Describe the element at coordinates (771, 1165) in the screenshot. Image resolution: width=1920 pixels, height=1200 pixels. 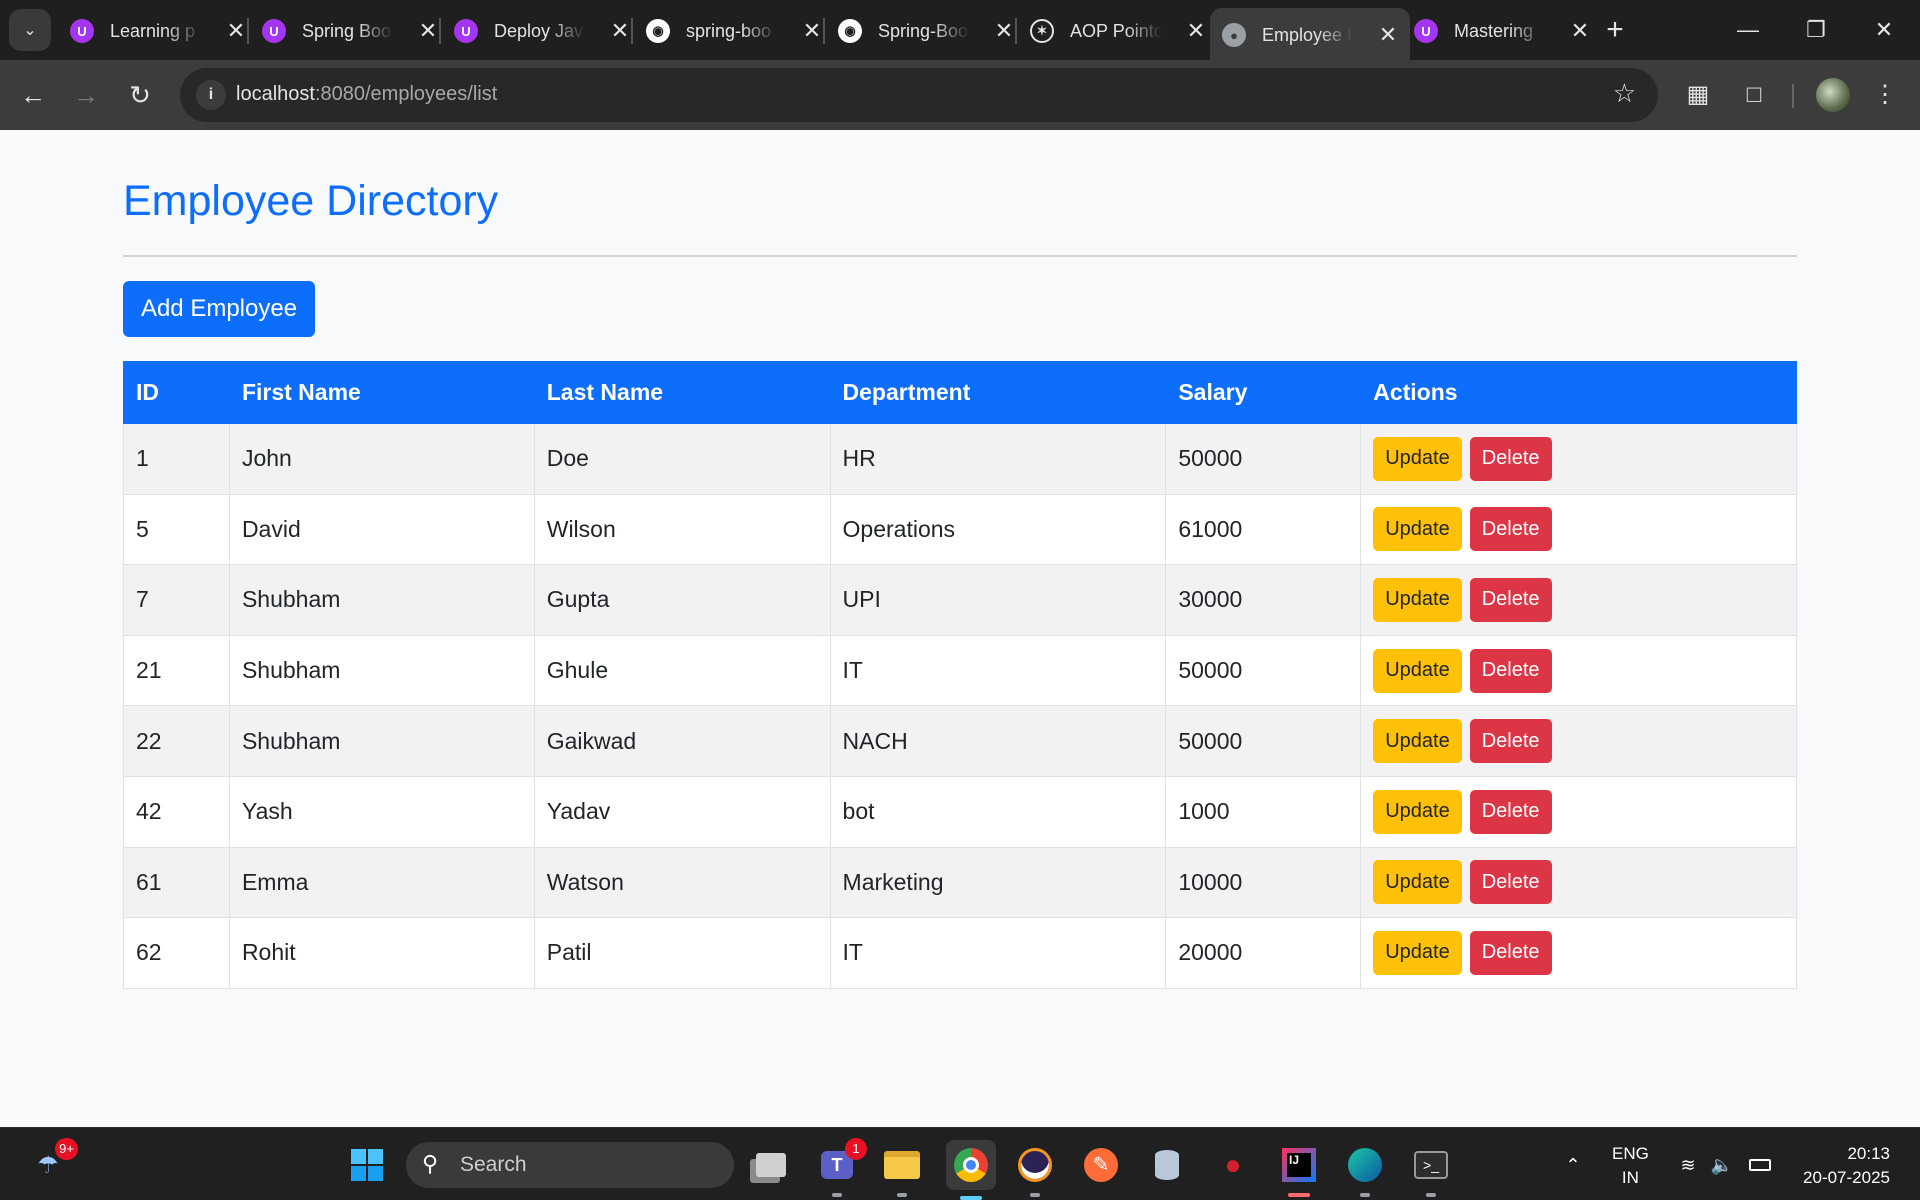
I see `task-view-icon` at that location.